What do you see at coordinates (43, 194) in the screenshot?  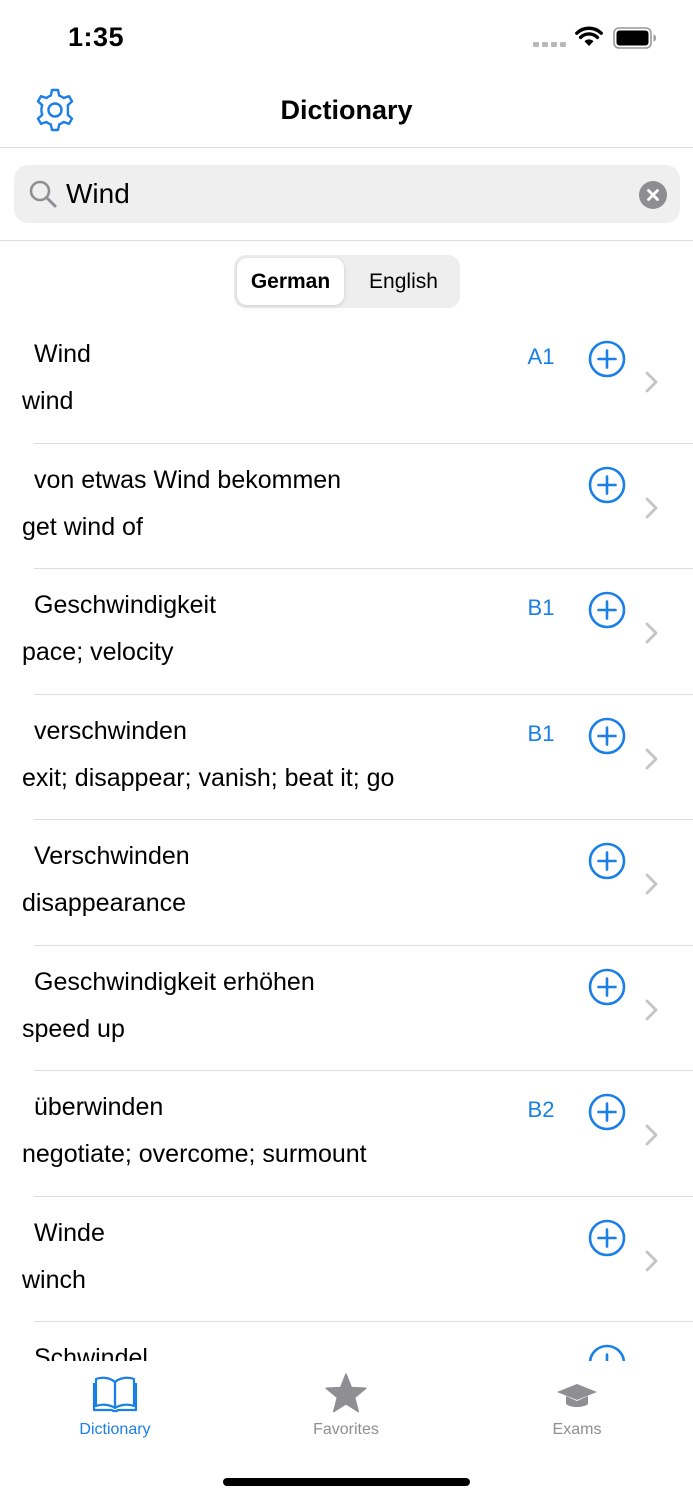 I see `search-icon` at bounding box center [43, 194].